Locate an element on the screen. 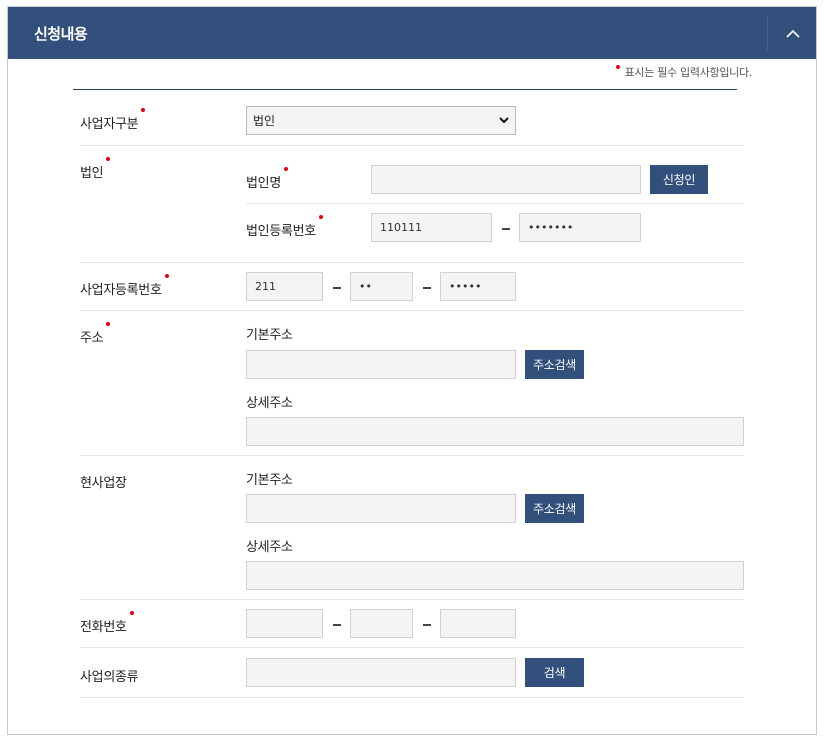 This screenshot has height=742, width=824. business-reg-no-part3: ••••• is located at coordinates (478, 286).